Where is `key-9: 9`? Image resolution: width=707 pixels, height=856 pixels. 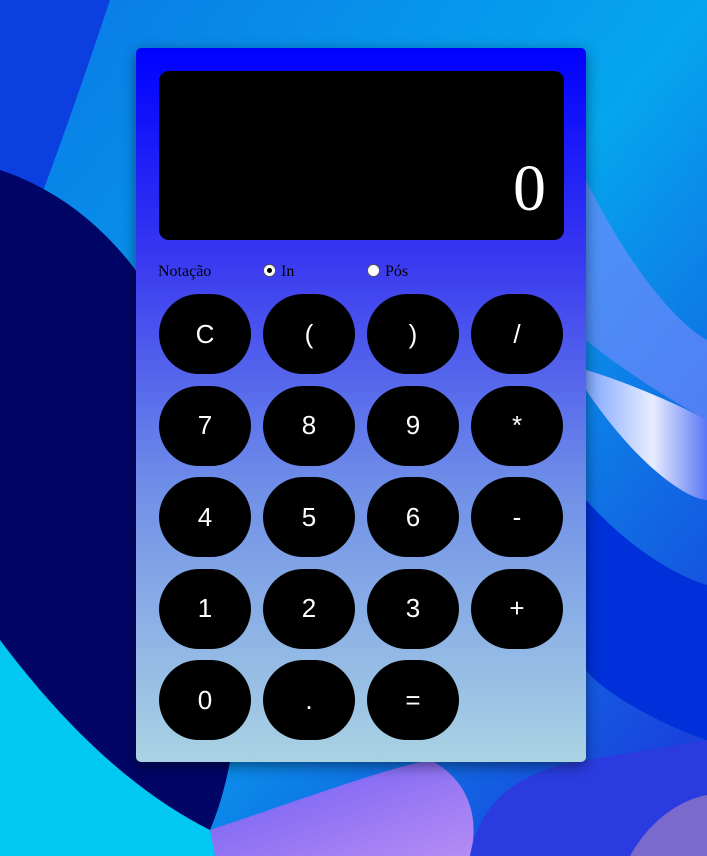
key-9: 9 is located at coordinates (413, 425).